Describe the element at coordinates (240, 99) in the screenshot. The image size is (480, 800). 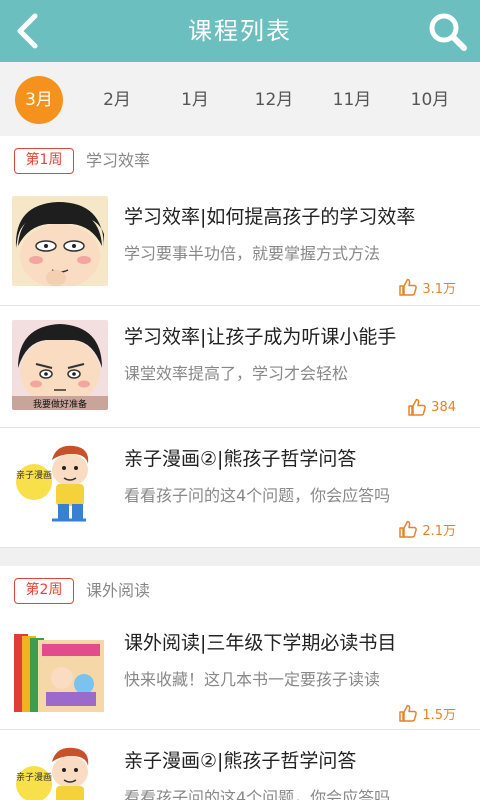
I see `month-selector: 3月 2月 1月 12月 11月 10月` at that location.